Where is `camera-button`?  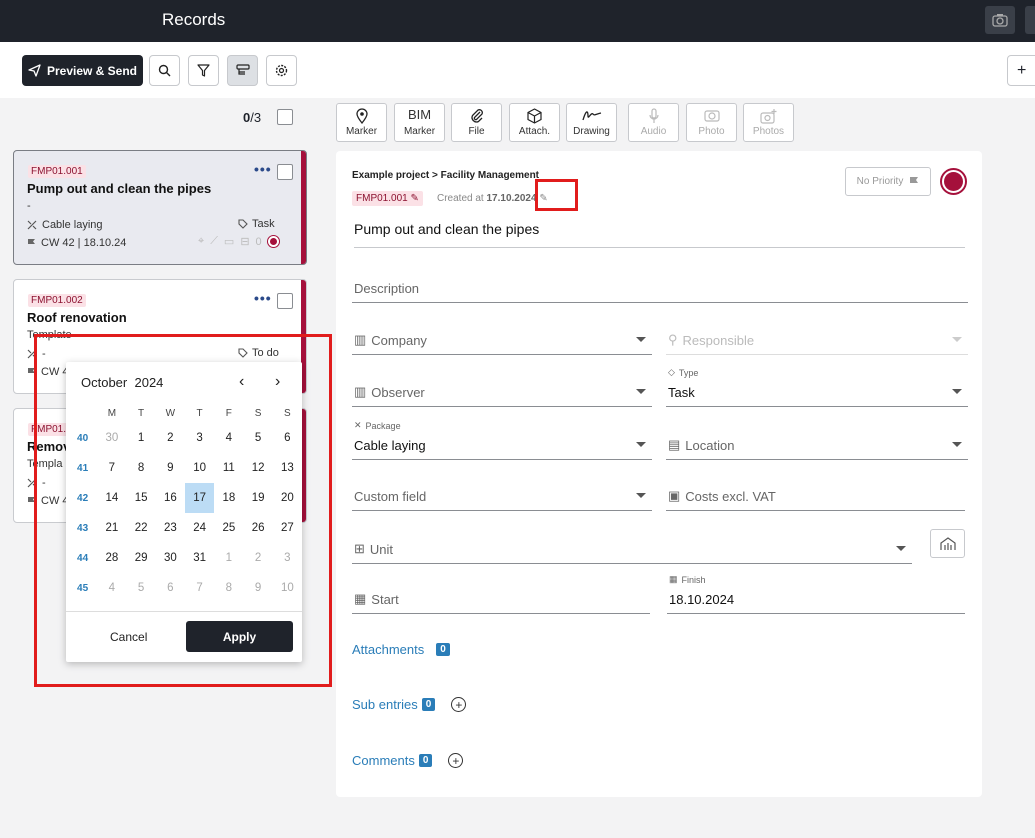
camera-button is located at coordinates (1000, 20).